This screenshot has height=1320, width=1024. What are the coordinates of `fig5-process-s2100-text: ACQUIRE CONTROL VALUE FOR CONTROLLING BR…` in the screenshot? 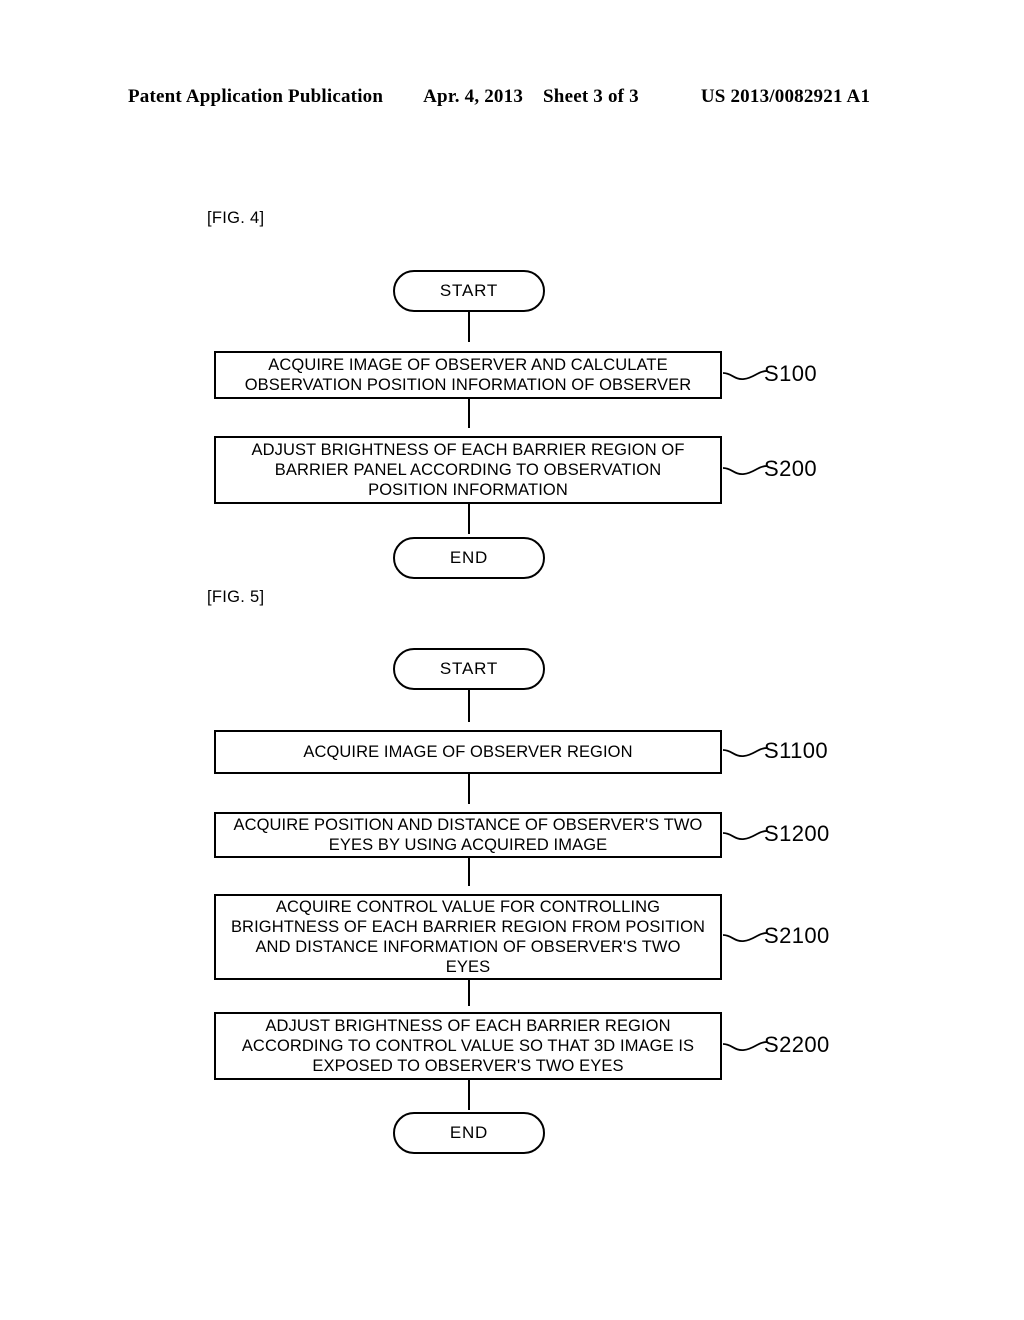 It's located at (468, 937).